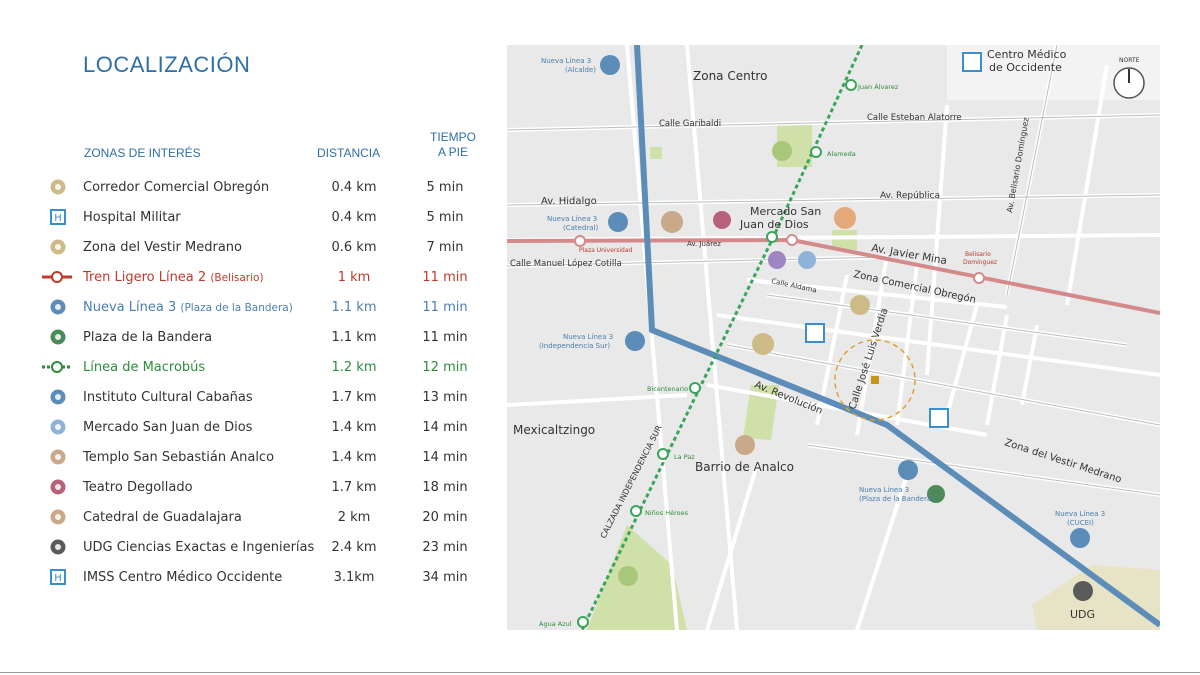 The width and height of the screenshot is (1200, 675). Describe the element at coordinates (199, 547) in the screenshot. I see `zone-name: UDG Ciencias Exactas e Ingenierías` at that location.